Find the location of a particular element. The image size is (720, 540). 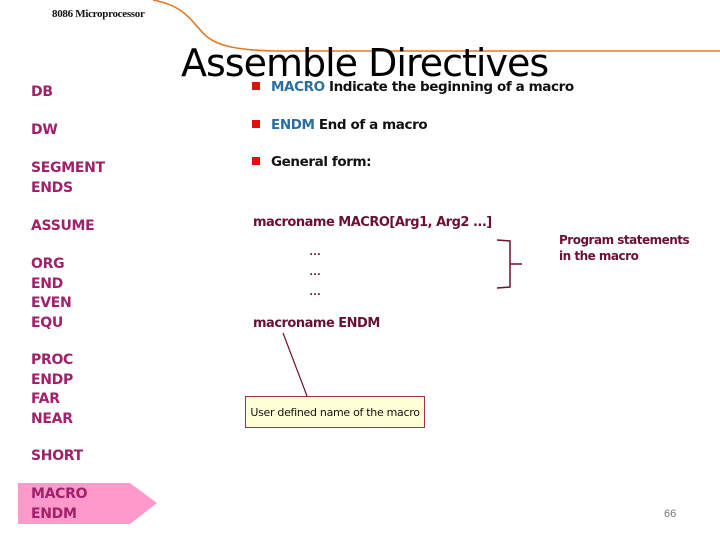

sidebar-item-label: ENDM is located at coordinates (54, 513).